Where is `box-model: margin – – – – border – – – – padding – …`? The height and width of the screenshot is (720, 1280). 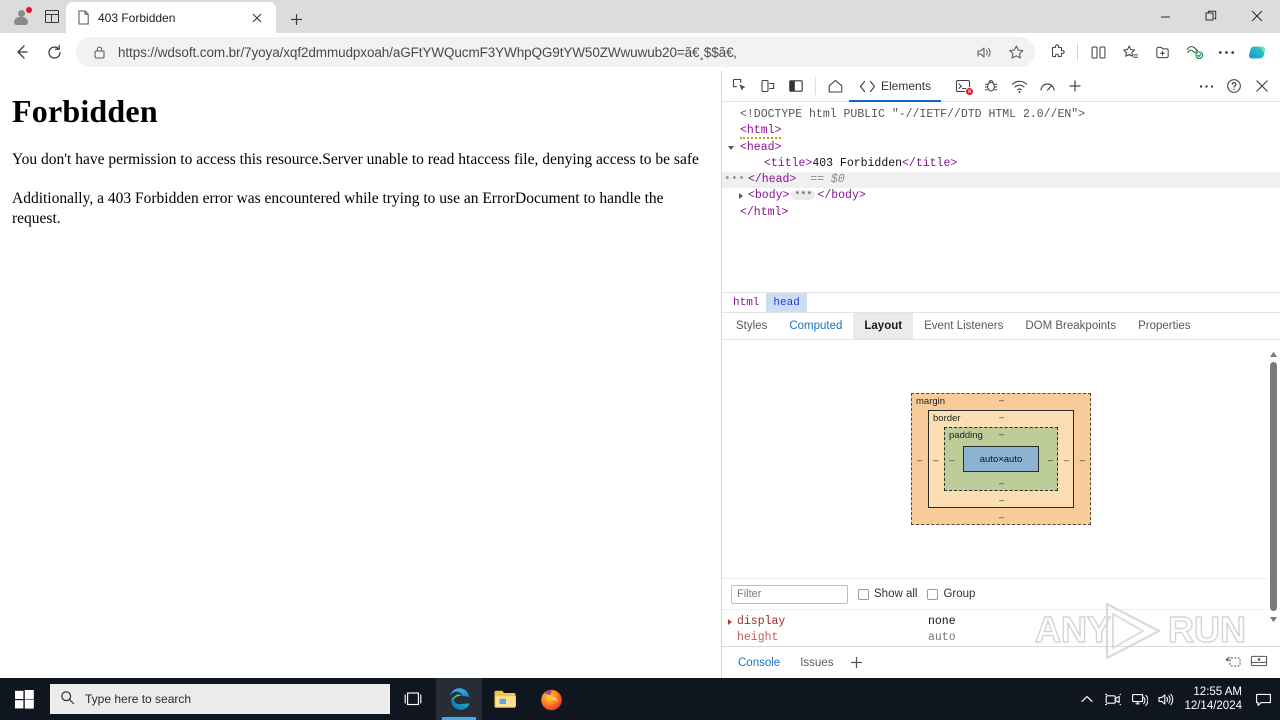
box-model: margin – – – – border – – – – padding – … is located at coordinates (1001, 459).